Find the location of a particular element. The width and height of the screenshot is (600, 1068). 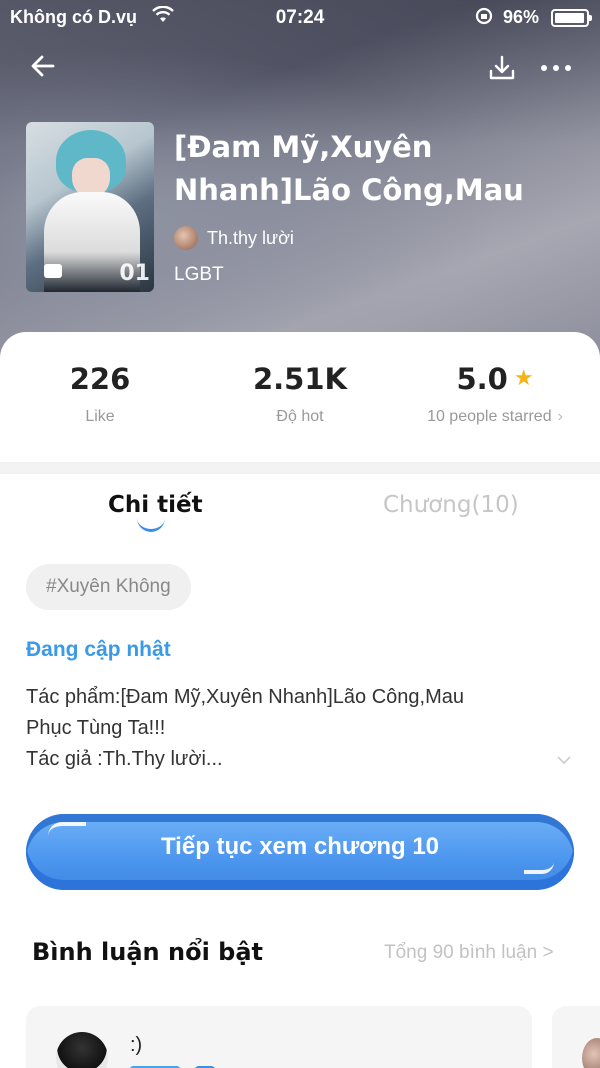

genre-label: LGBT is located at coordinates (199, 274).